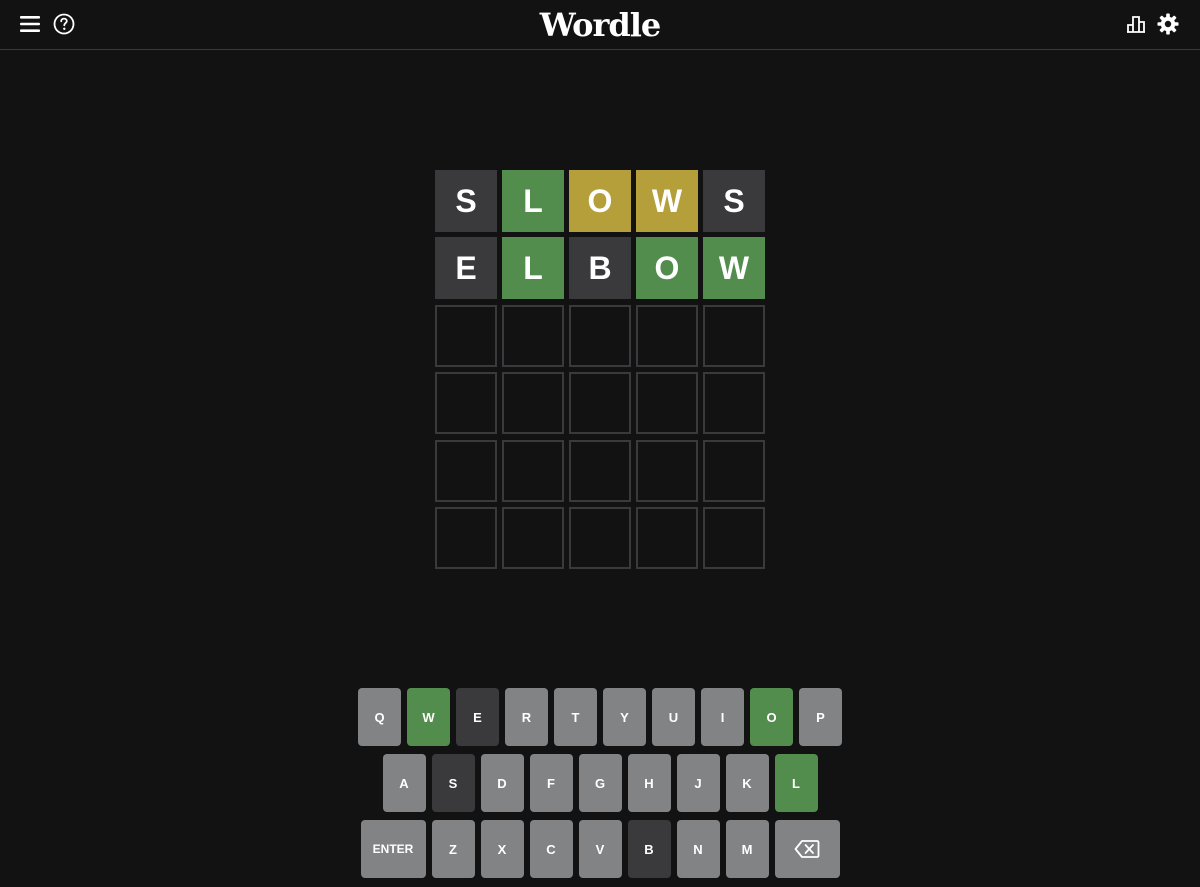  I want to click on app-header: Wordle, so click(600, 25).